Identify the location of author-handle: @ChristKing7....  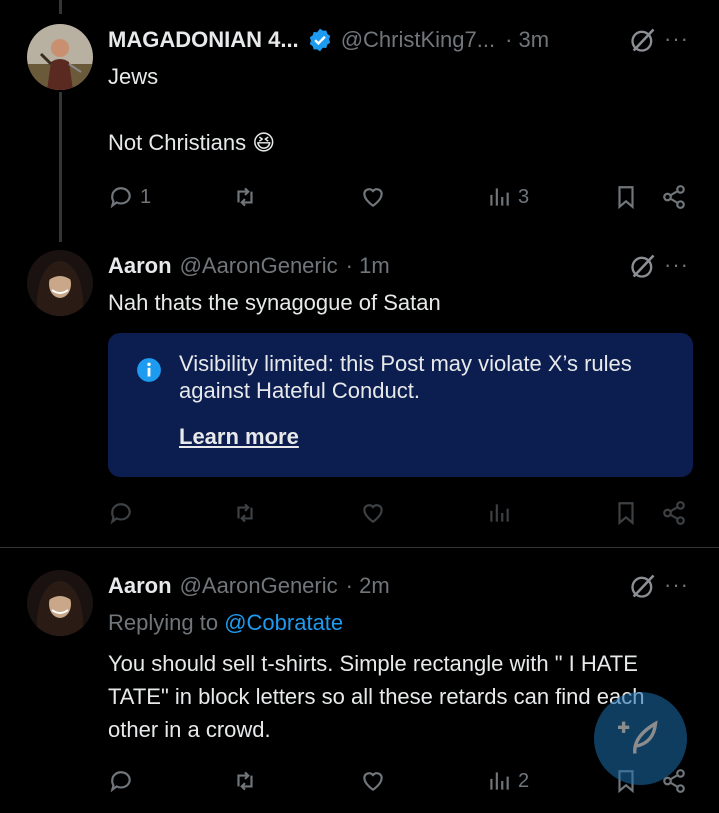
(418, 40).